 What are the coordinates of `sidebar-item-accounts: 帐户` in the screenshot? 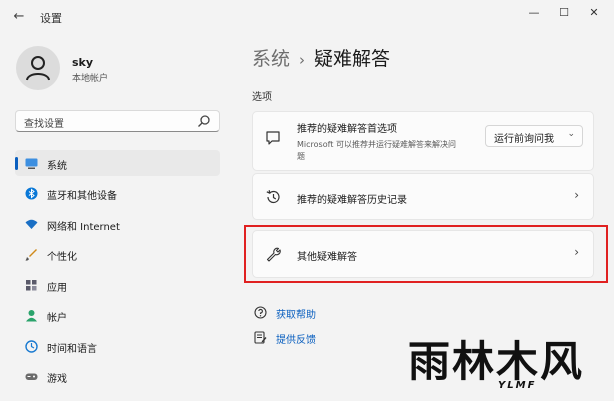 It's located at (117, 315).